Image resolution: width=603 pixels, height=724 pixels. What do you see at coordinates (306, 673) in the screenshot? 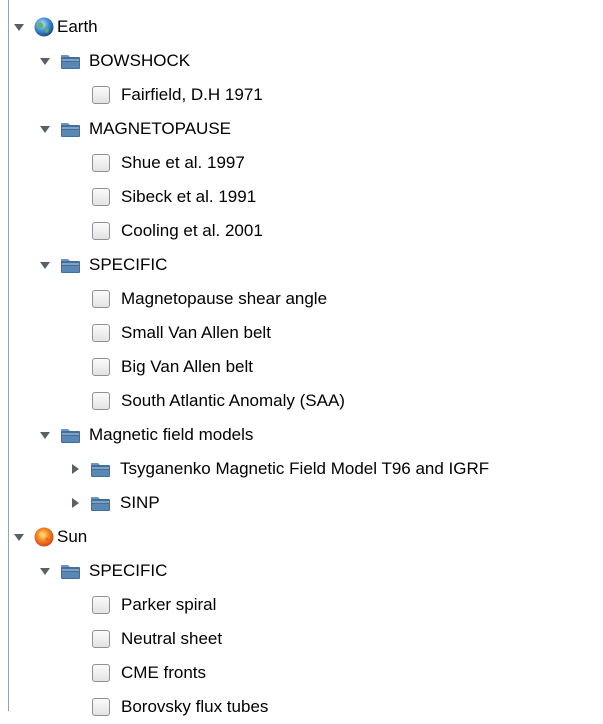
I see `tree-row-cme-fronts: CME fronts` at bounding box center [306, 673].